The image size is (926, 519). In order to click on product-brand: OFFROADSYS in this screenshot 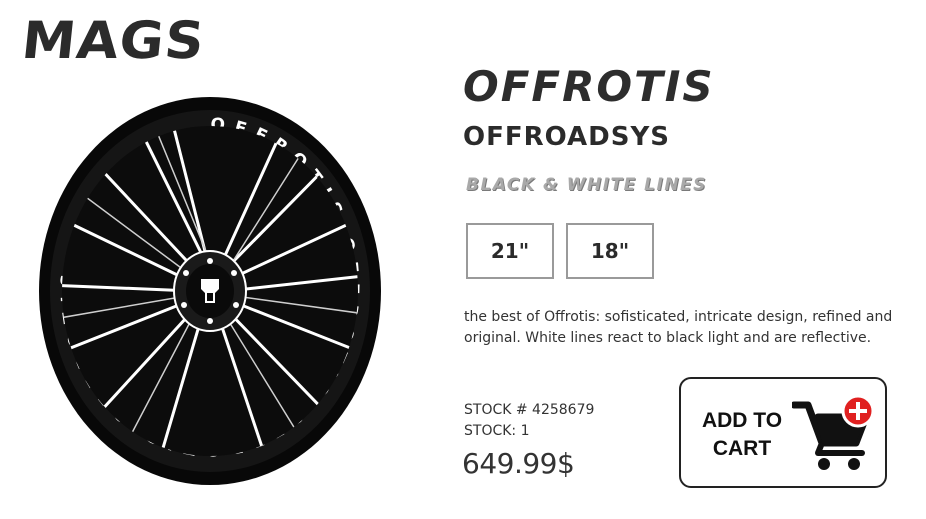, I will do `click(567, 137)`.